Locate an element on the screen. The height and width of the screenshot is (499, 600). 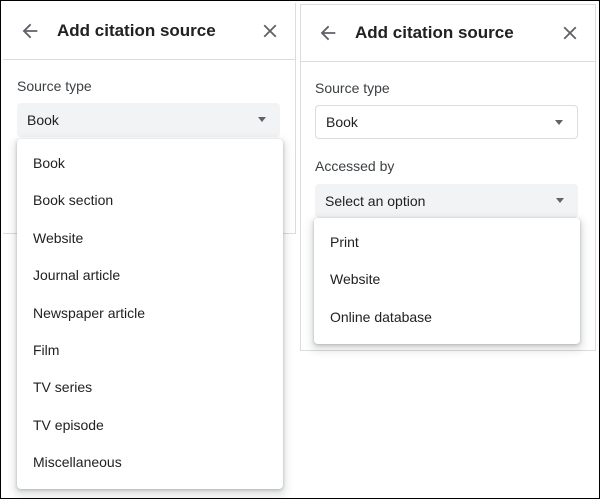
left-panel-header: Add citation source is located at coordinates (149, 31).